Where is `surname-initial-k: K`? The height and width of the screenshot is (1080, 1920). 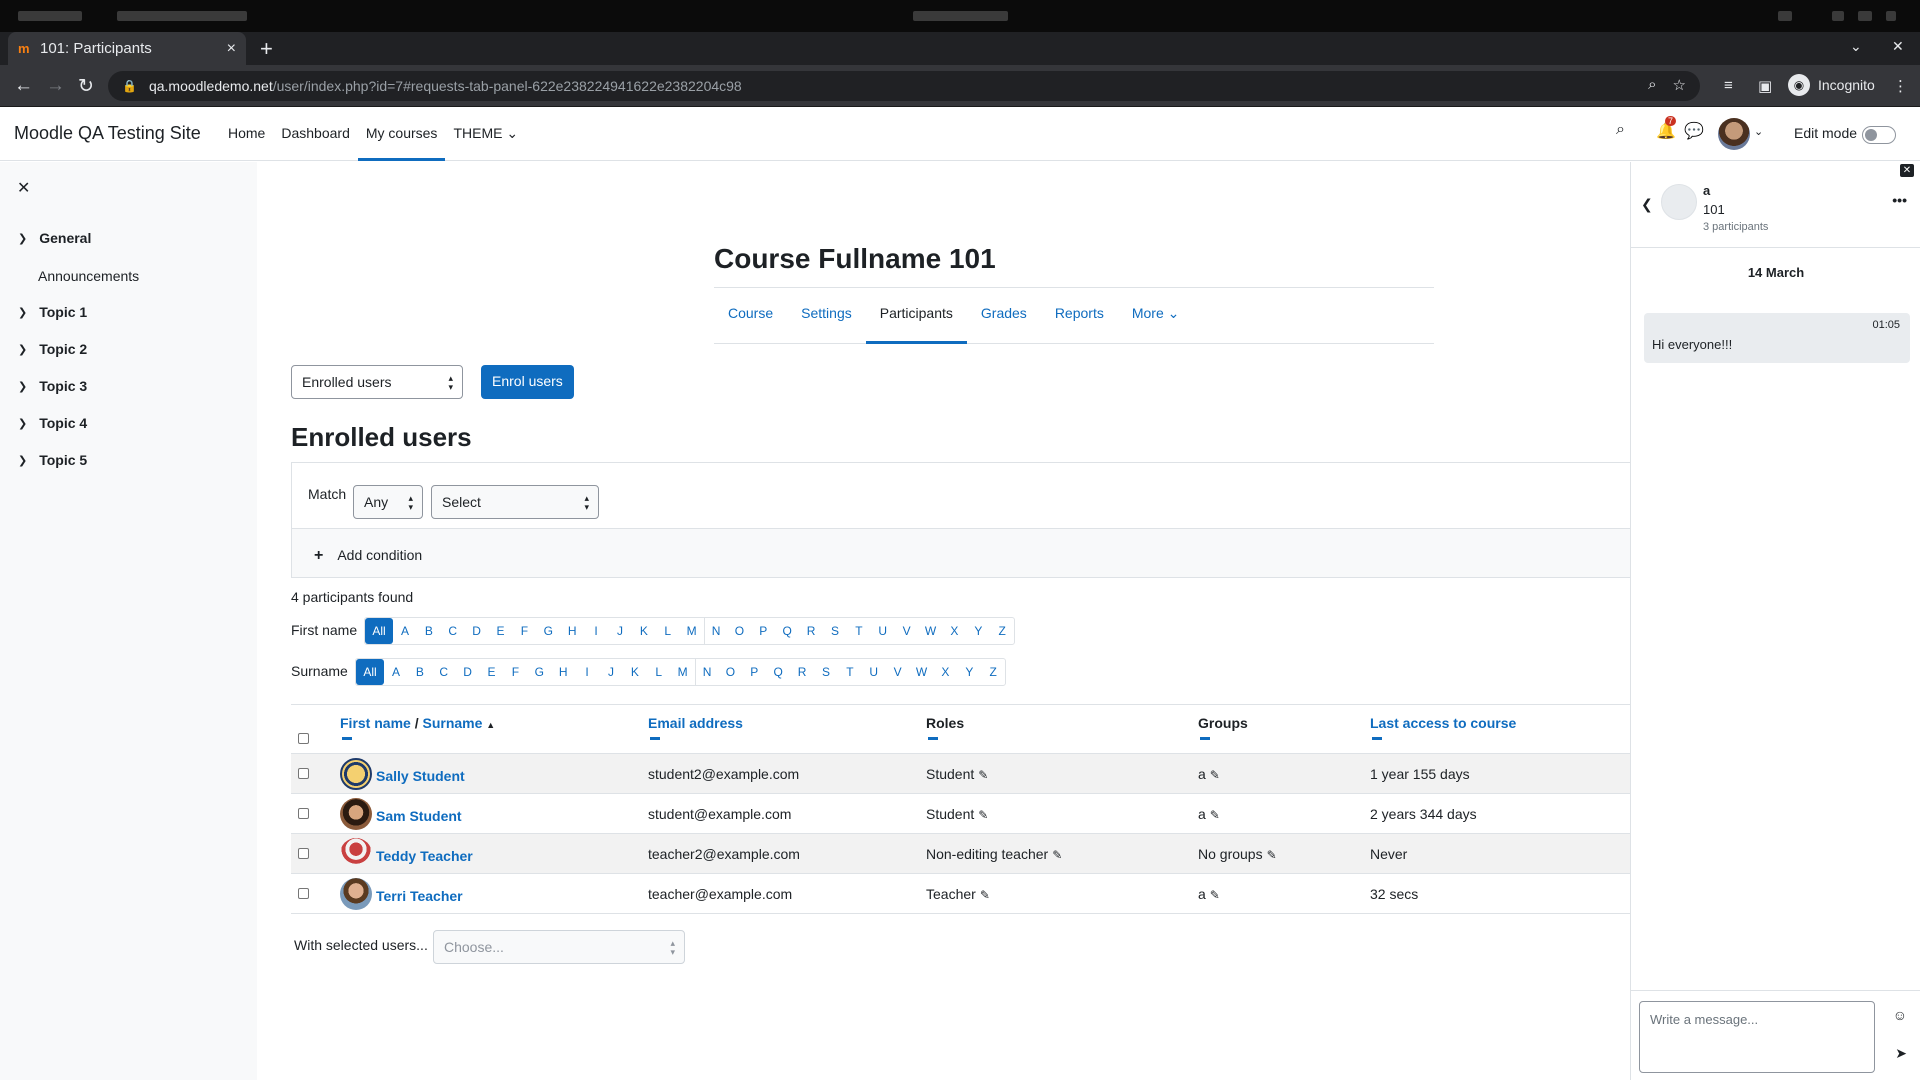
surname-initial-k: K is located at coordinates (635, 672).